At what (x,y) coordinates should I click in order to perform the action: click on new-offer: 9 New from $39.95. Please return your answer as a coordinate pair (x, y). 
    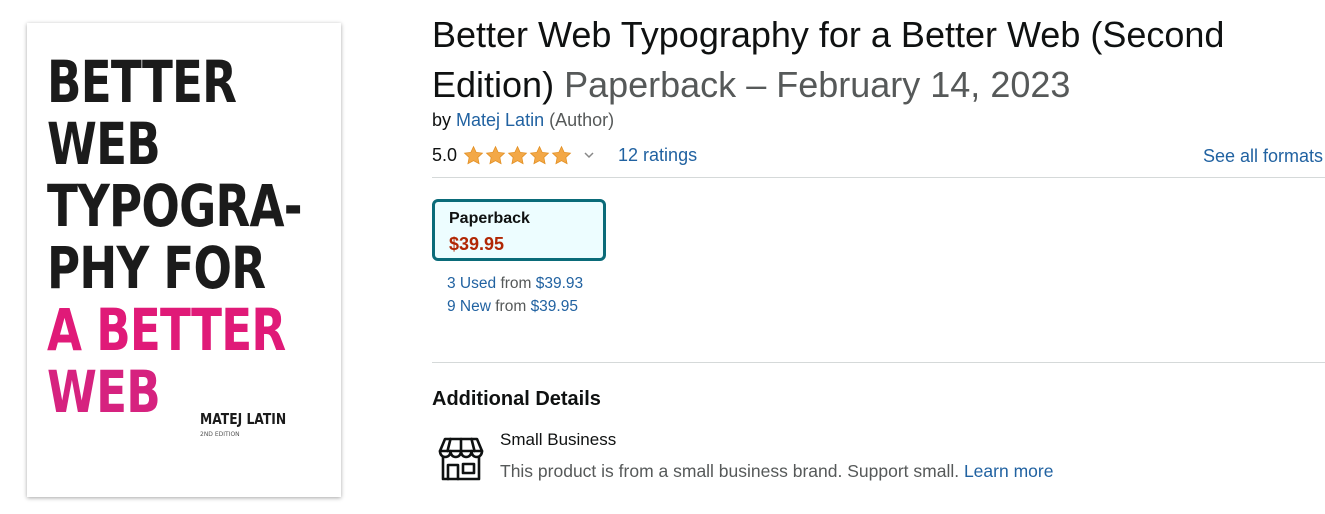
    Looking at the image, I should click on (512, 307).